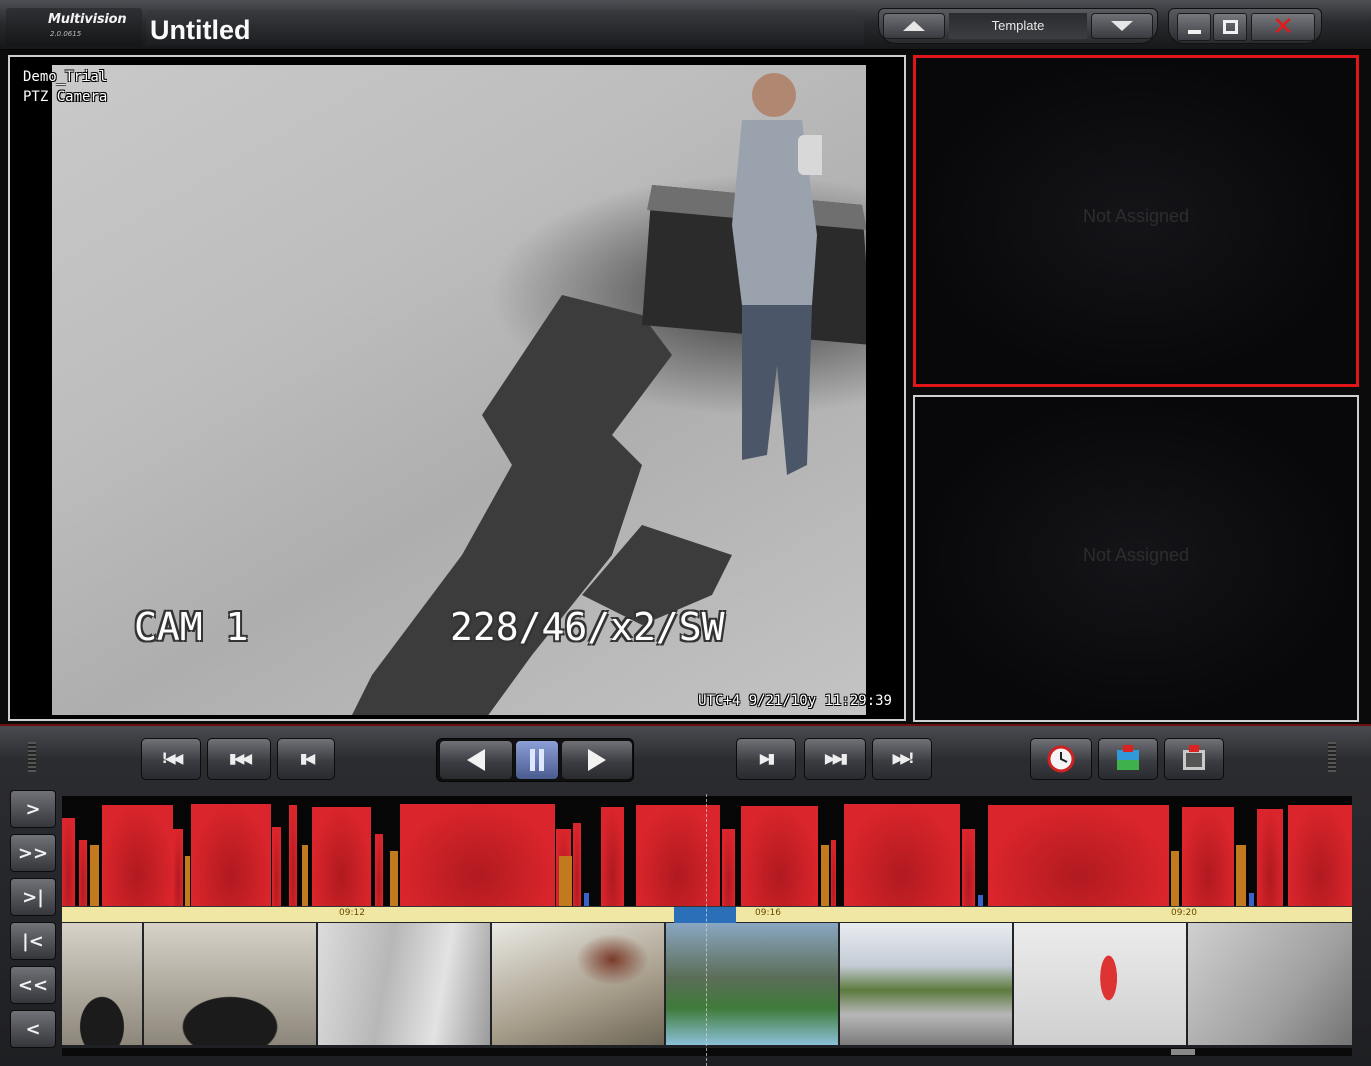  What do you see at coordinates (777, 274) in the screenshot?
I see `person-figure` at bounding box center [777, 274].